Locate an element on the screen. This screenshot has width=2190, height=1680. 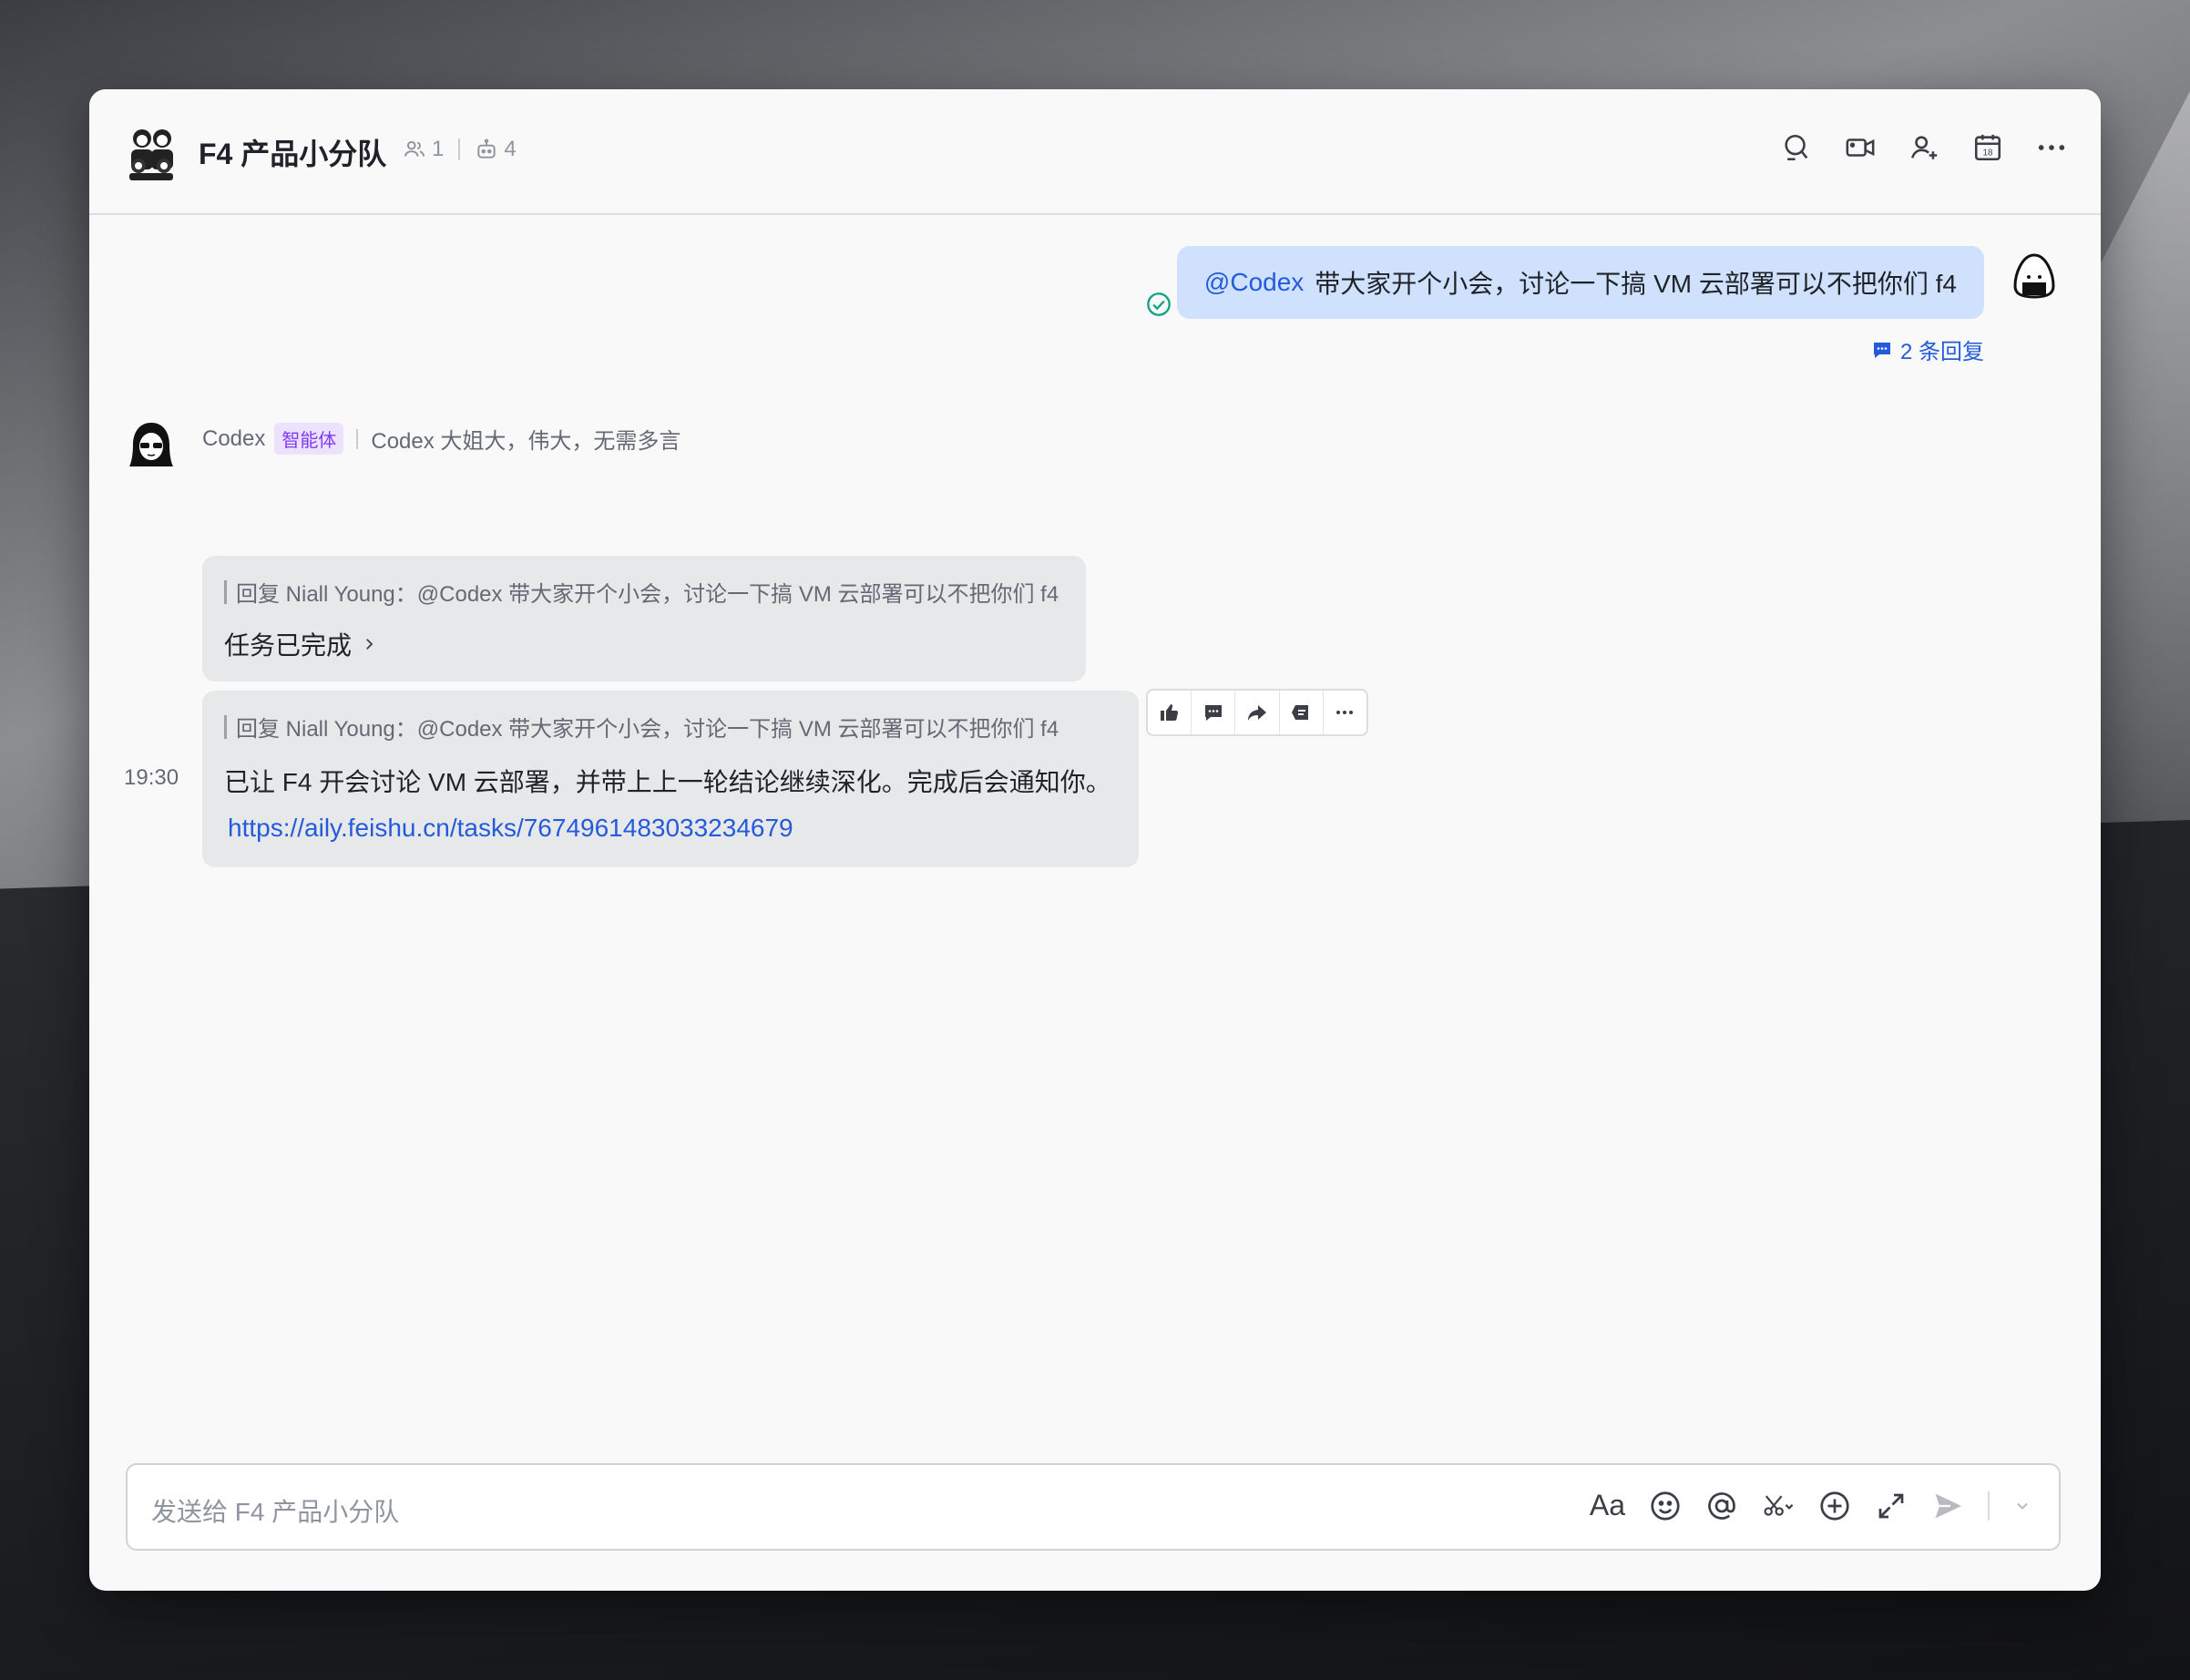
at-sign-icon is located at coordinates (1721, 1505).